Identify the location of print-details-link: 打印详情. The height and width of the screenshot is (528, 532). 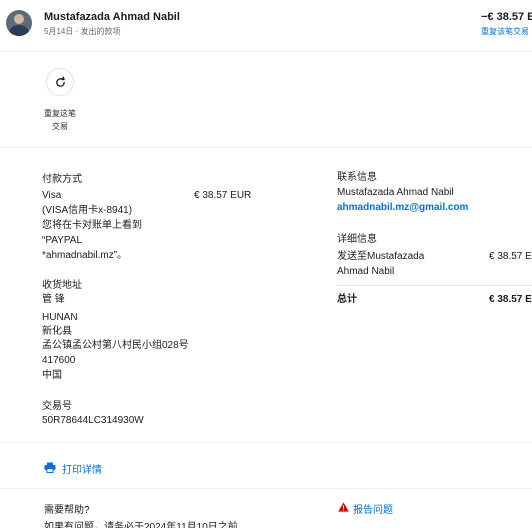
(82, 468).